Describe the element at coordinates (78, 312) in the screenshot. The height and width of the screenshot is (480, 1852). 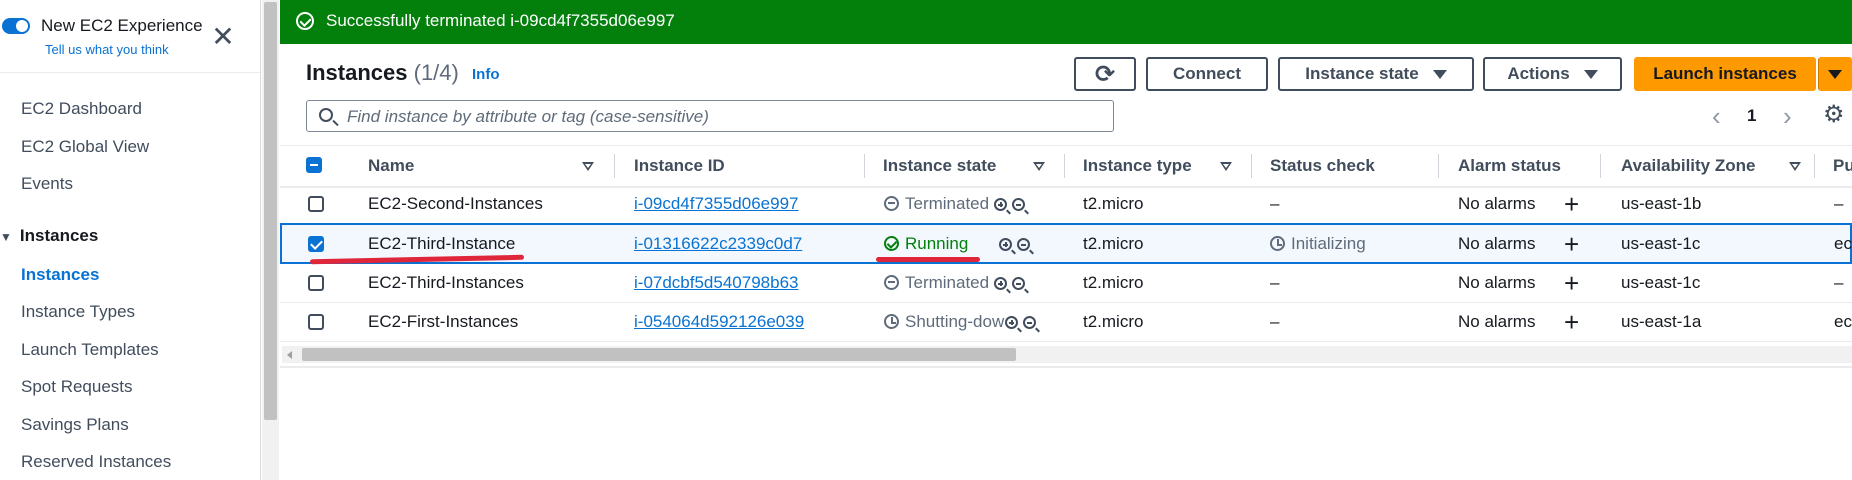
I see `sidebar-item-instance-types: Instance Types` at that location.